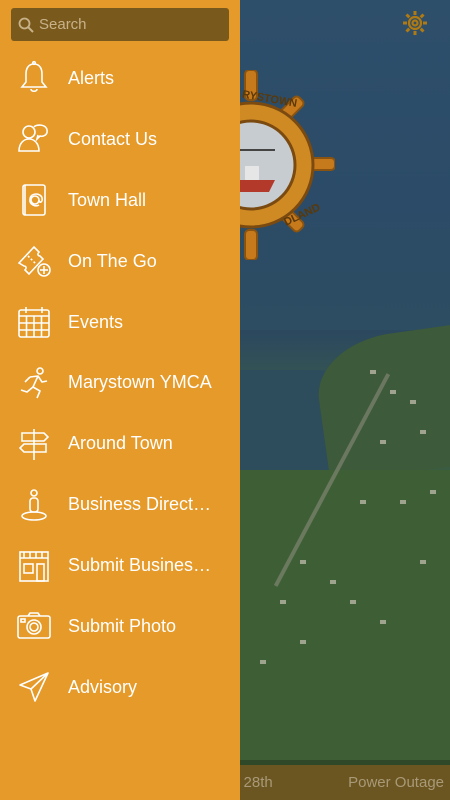 The height and width of the screenshot is (800, 450). What do you see at coordinates (34, 200) in the screenshot?
I see `address-book-icon` at bounding box center [34, 200].